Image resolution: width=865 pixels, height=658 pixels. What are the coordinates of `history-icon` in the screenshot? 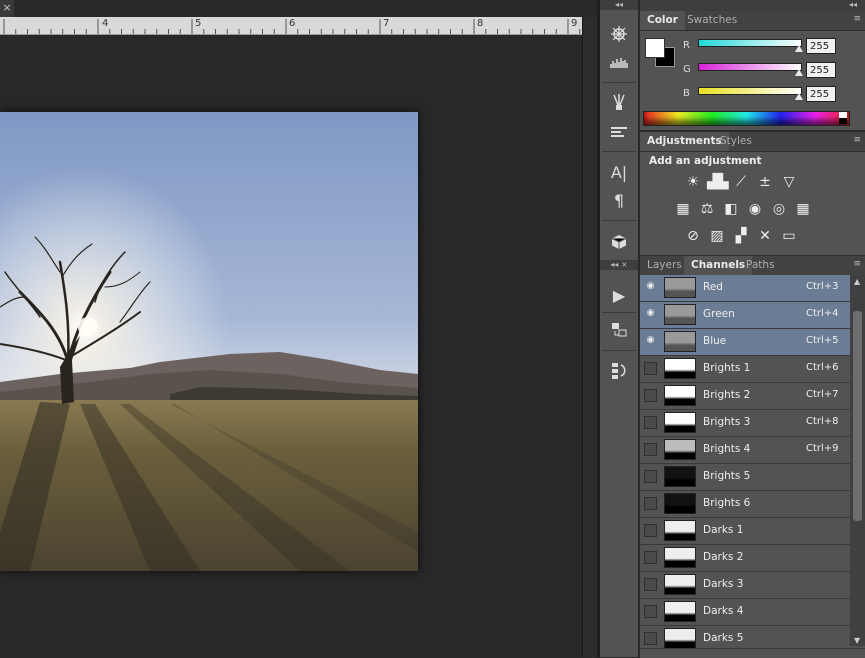 It's located at (619, 371).